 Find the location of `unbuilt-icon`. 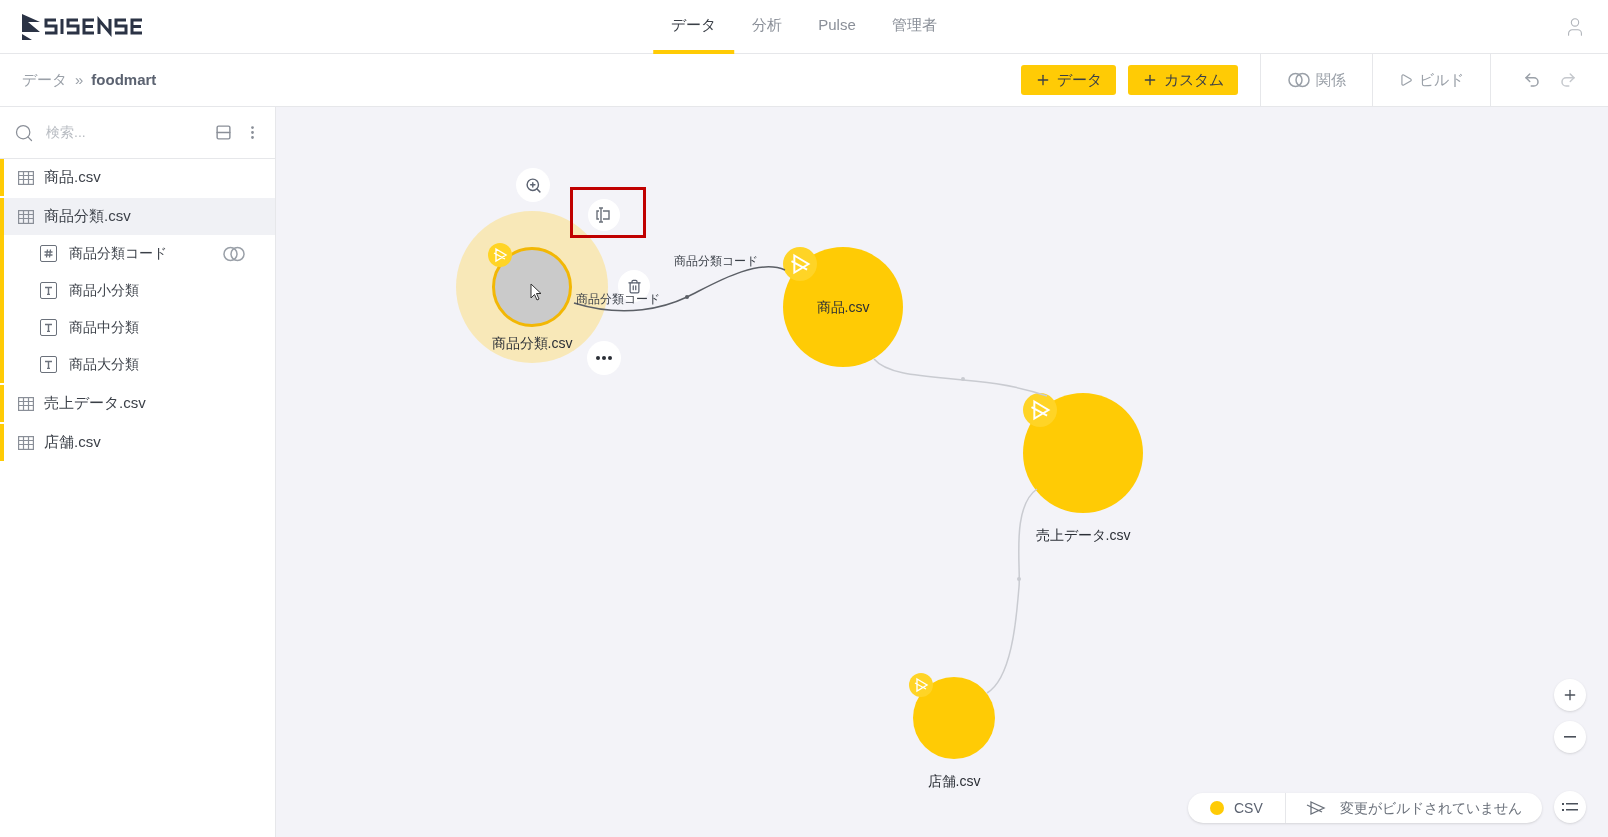

unbuilt-icon is located at coordinates (1315, 808).